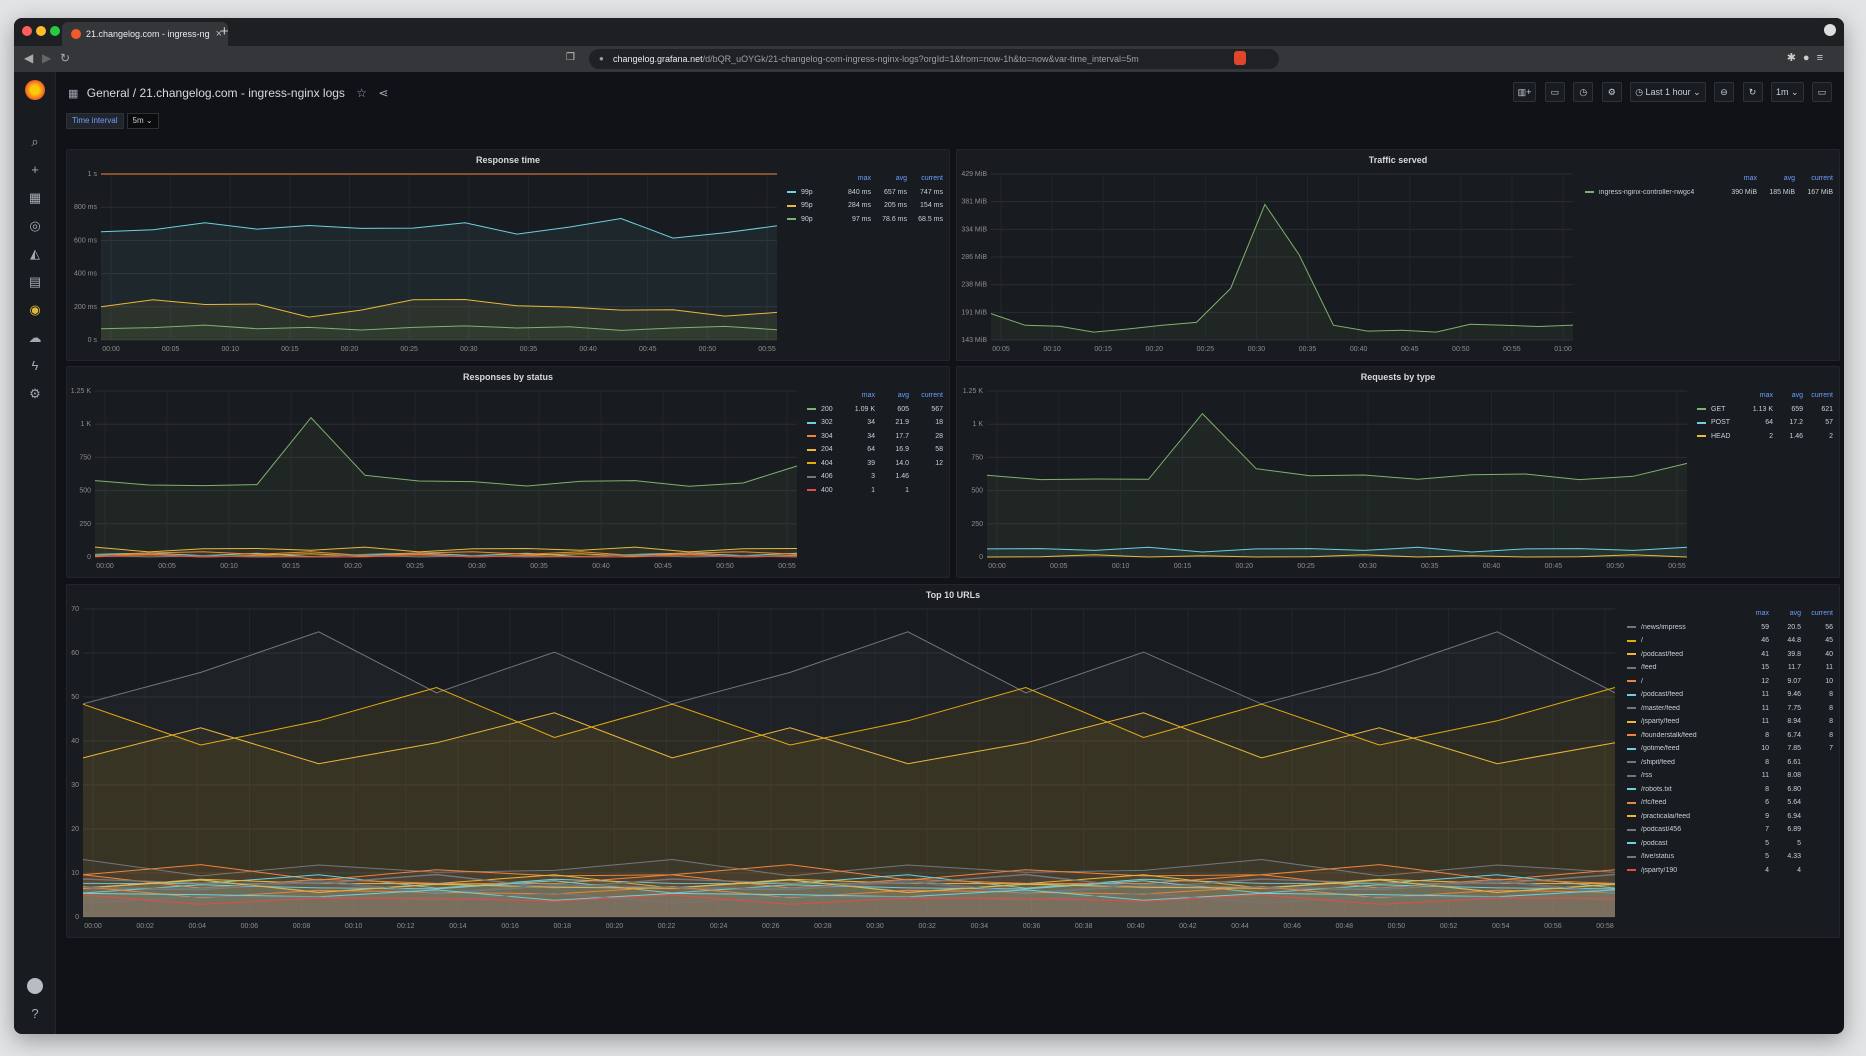 This screenshot has height=1056, width=1866. What do you see at coordinates (1822, 92) in the screenshot?
I see `tv-mode-icon: ▭` at bounding box center [1822, 92].